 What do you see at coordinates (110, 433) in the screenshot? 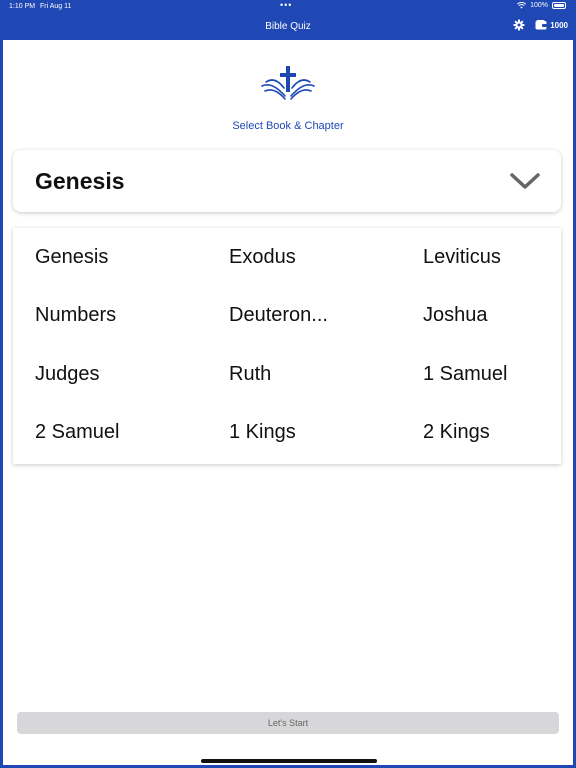
I see `book-option: 2 Samuel` at bounding box center [110, 433].